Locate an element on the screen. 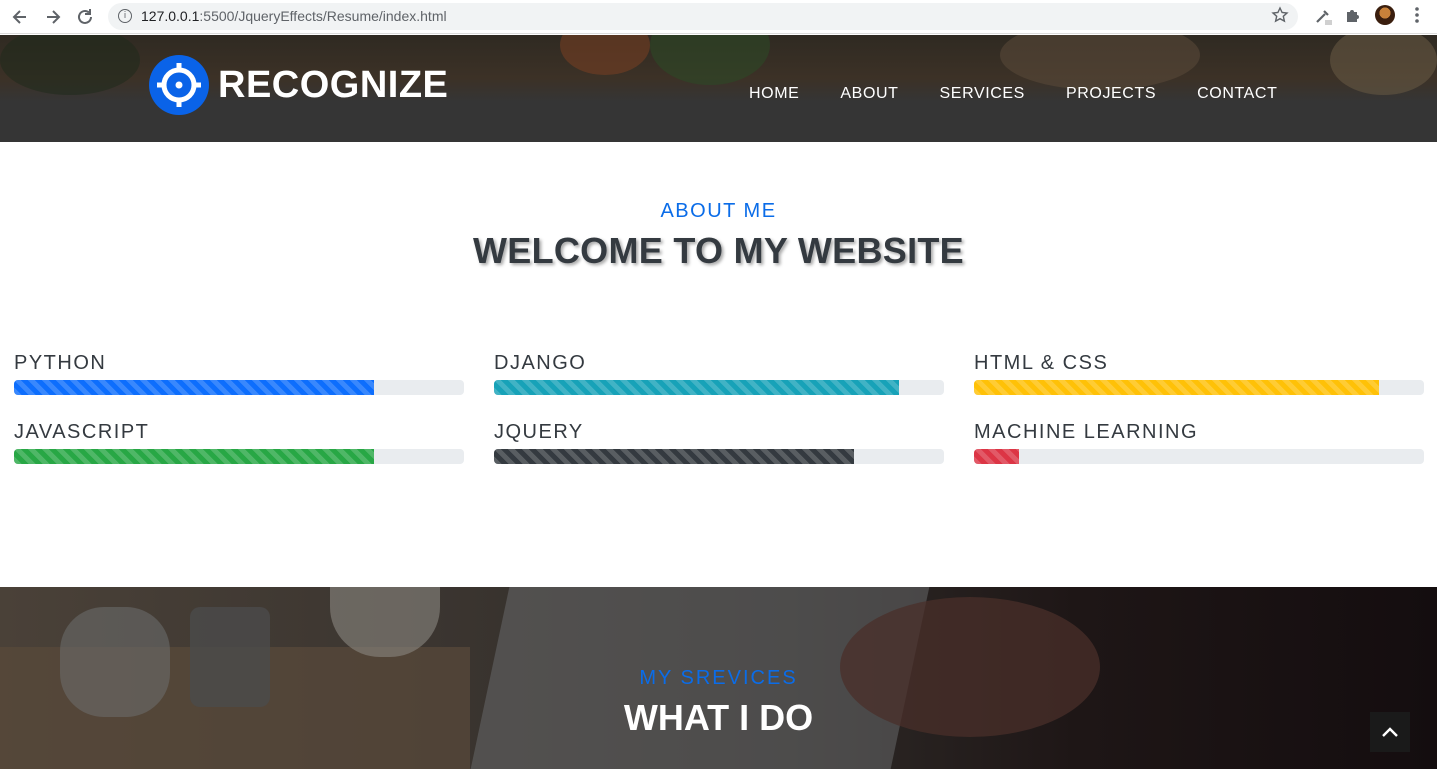 The image size is (1437, 769). kebab-menu-icon is located at coordinates (1417, 17).